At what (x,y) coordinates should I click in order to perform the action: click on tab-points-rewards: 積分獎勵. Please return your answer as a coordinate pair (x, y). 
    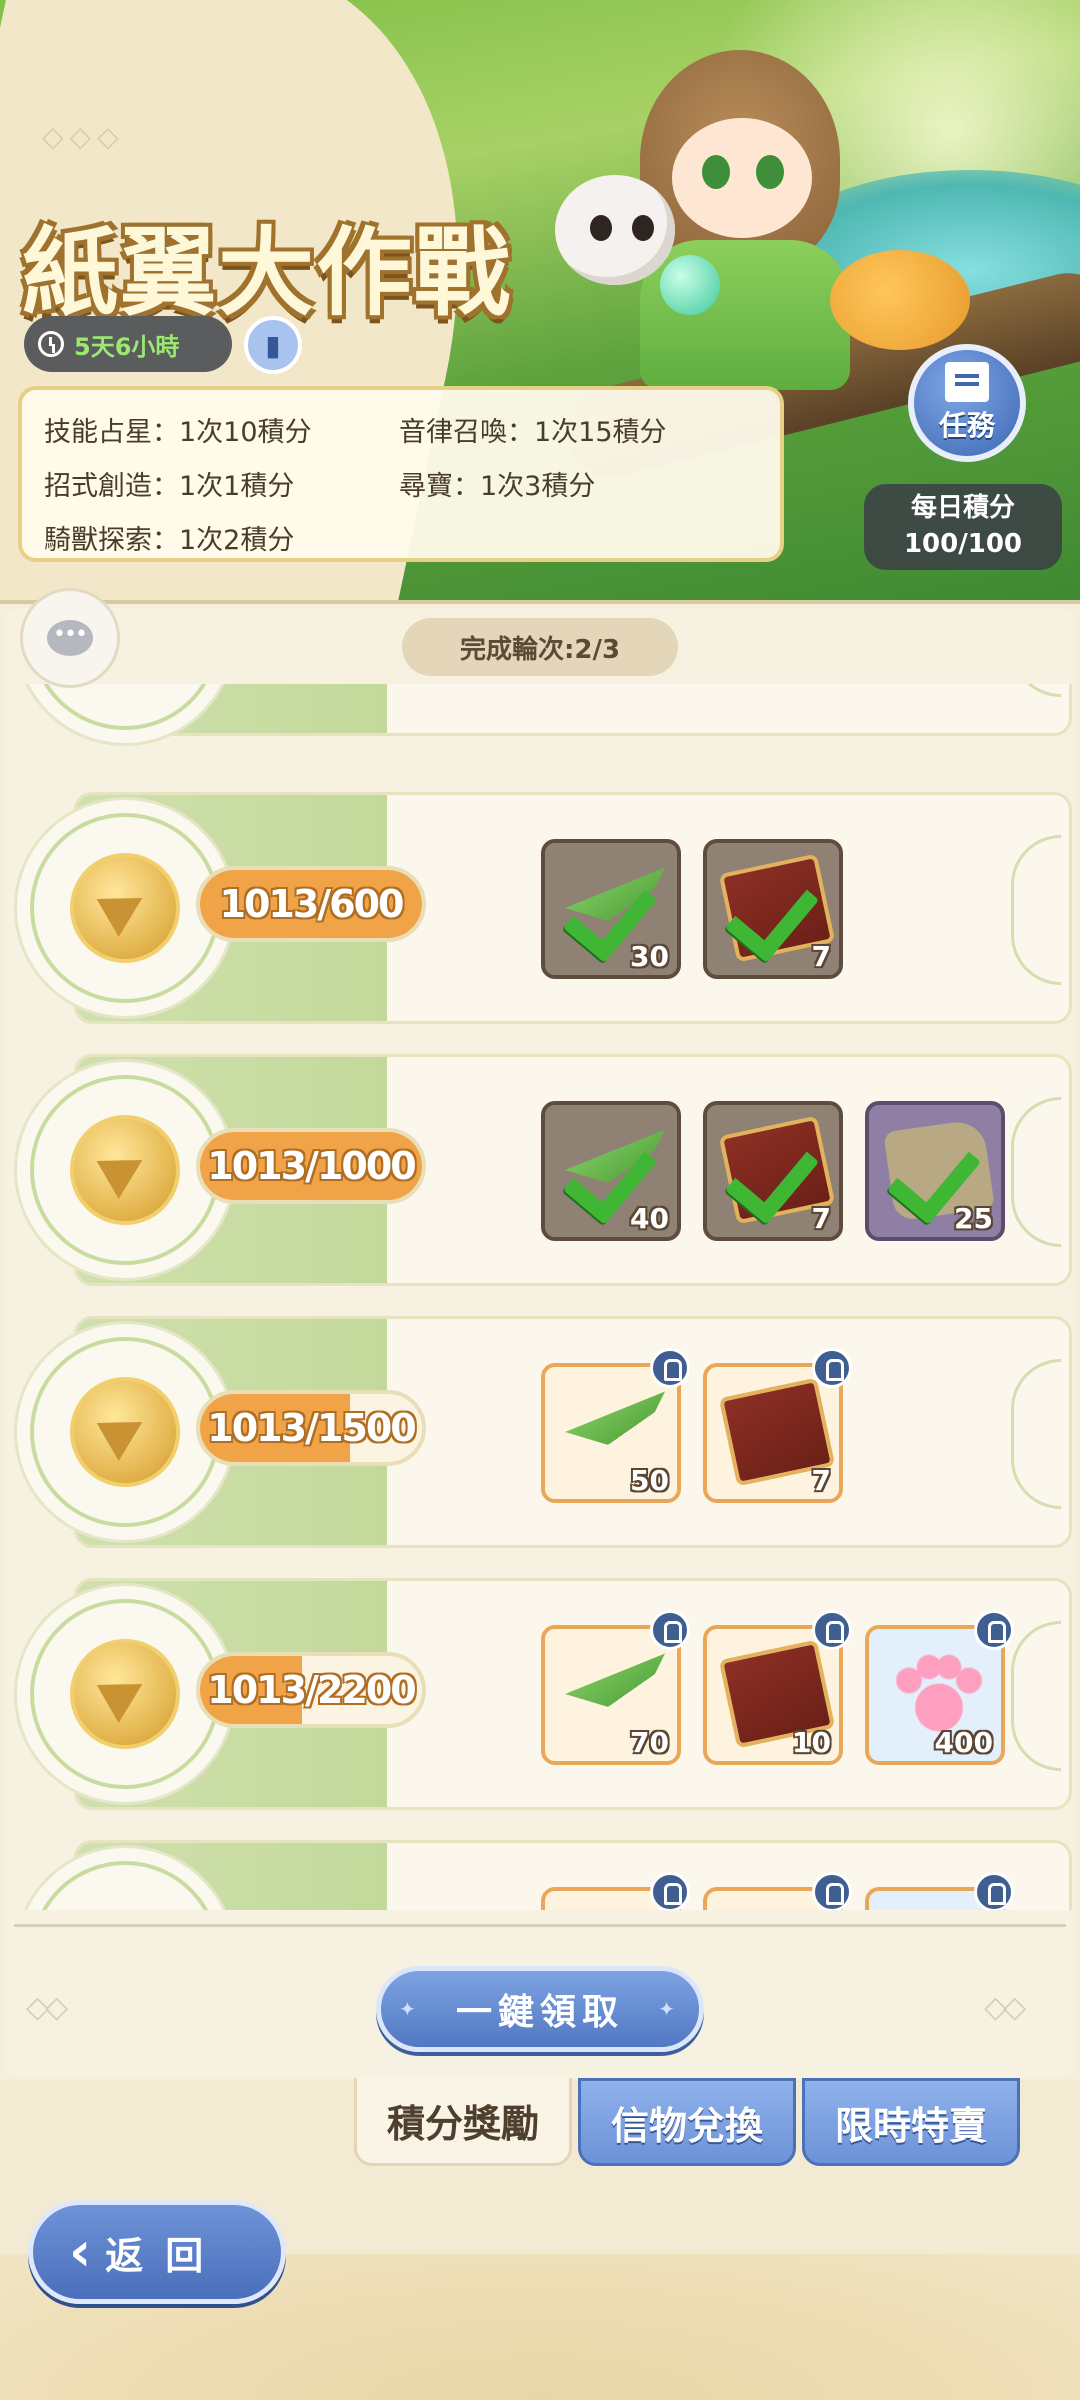
    Looking at the image, I should click on (463, 2122).